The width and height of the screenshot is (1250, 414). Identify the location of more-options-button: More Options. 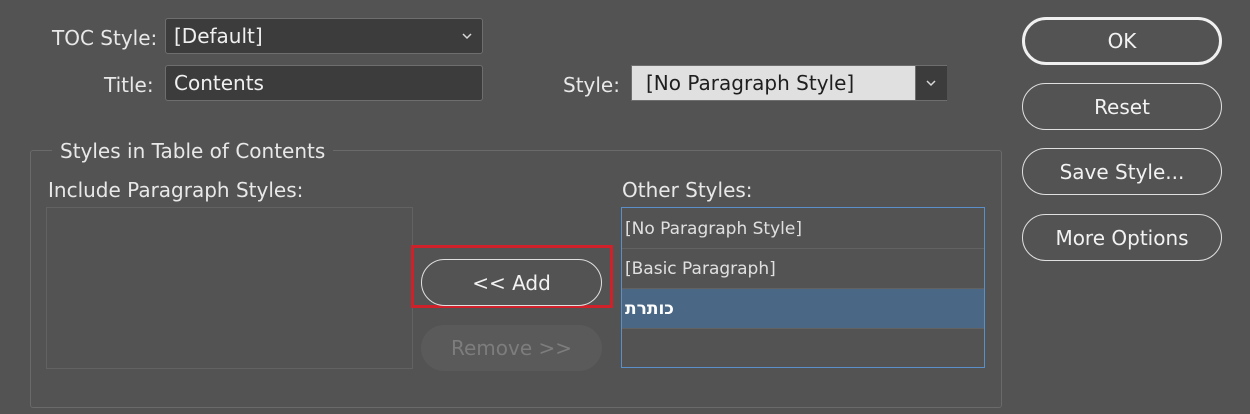
(1122, 237).